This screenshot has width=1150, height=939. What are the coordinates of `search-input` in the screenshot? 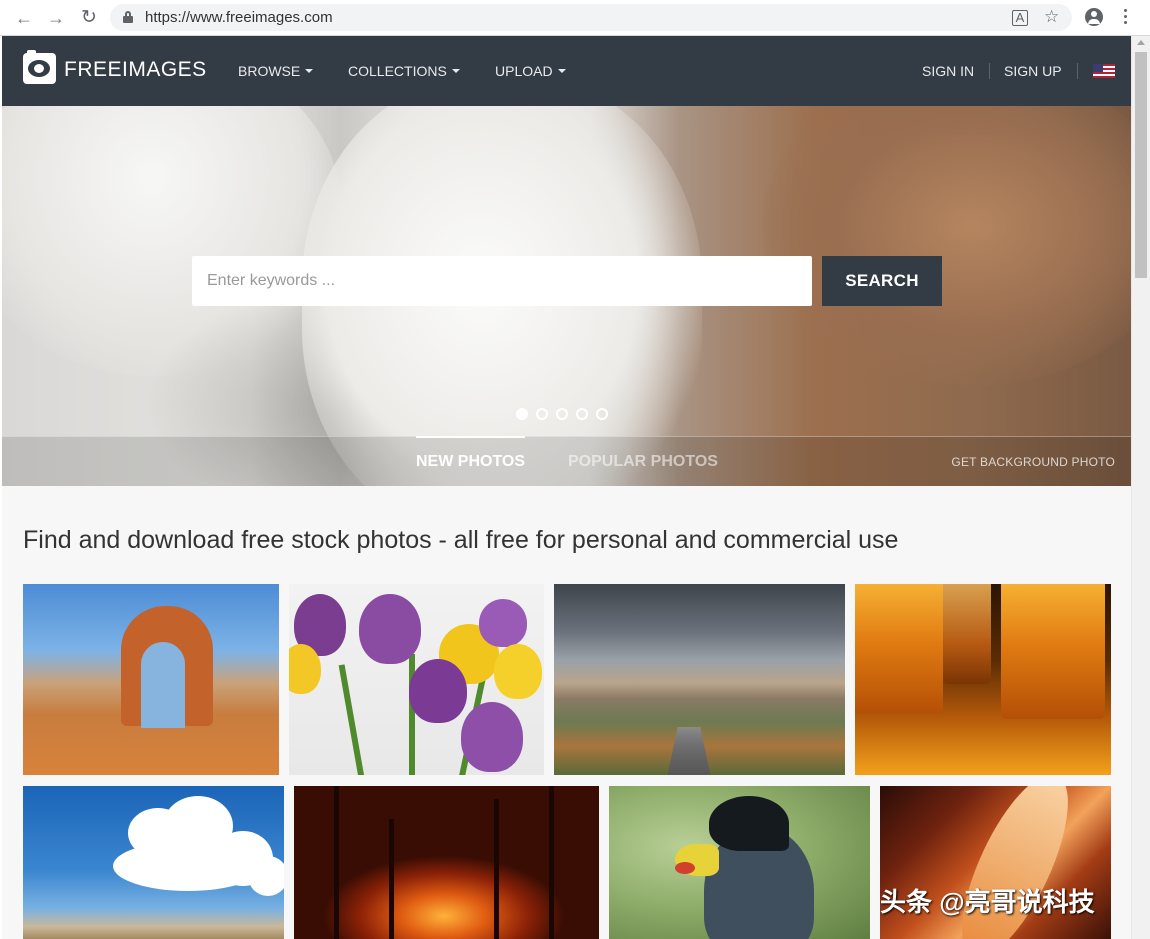 It's located at (502, 281).